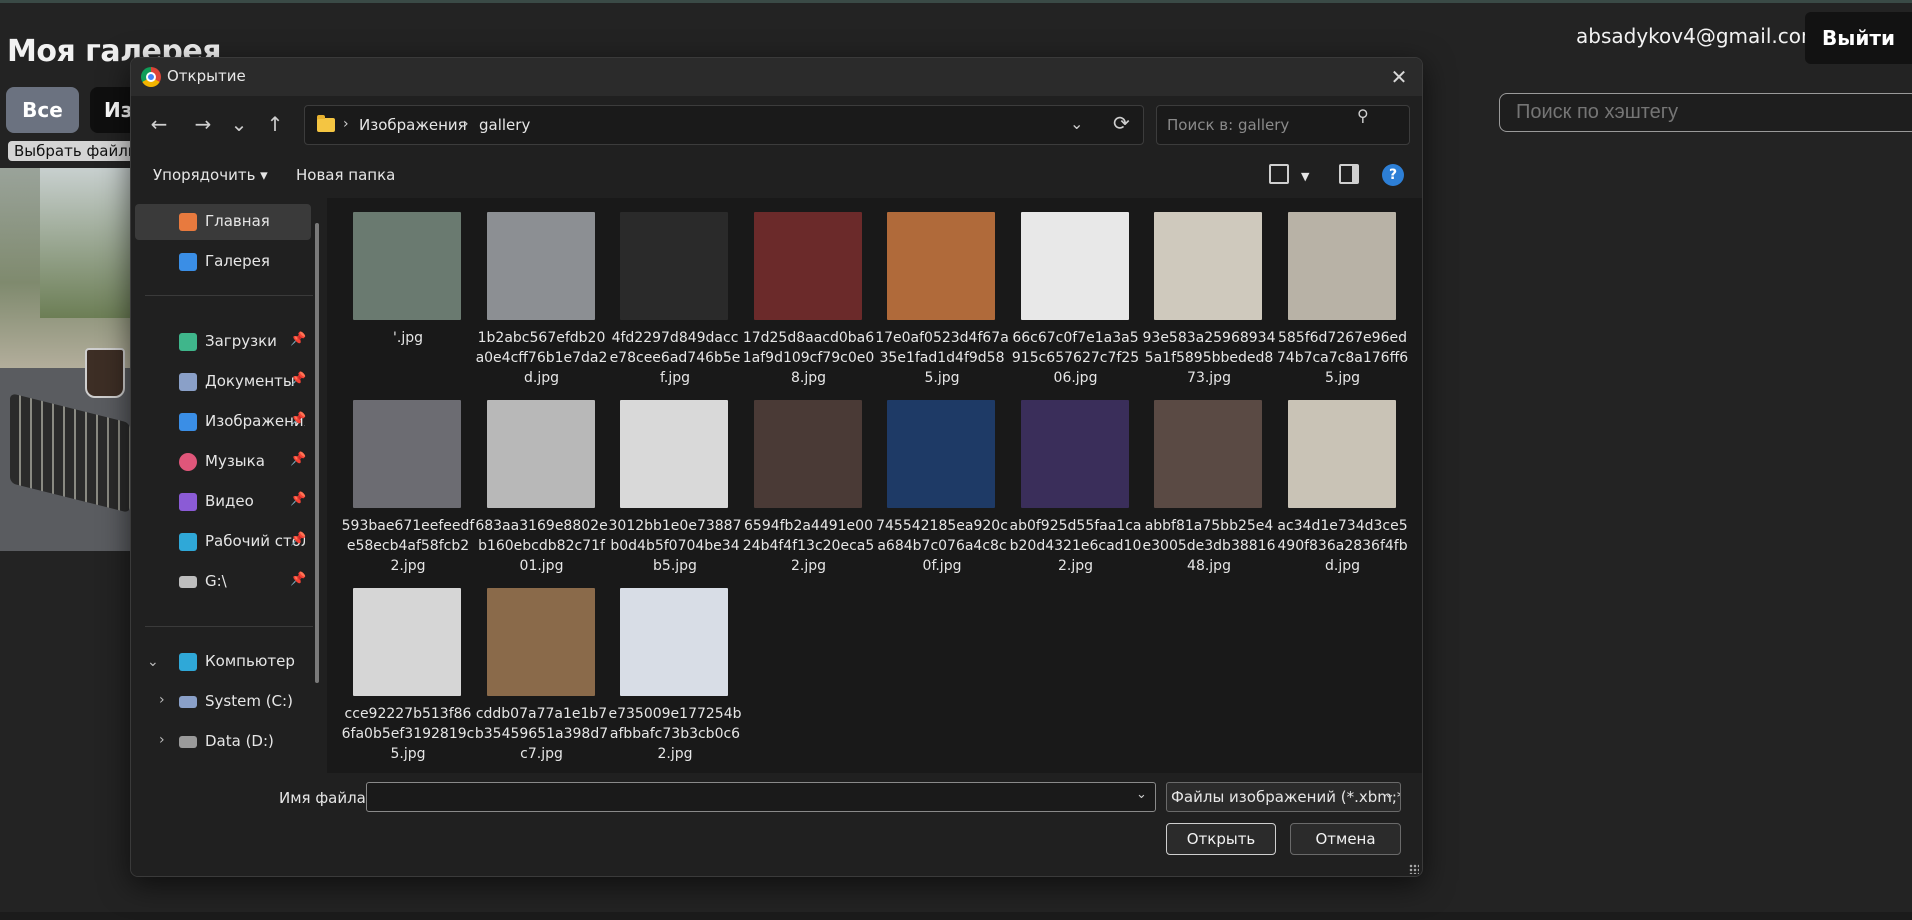 This screenshot has height=920, width=1912. Describe the element at coordinates (78, 151) in the screenshot. I see `choose-files-button: Выбрать файлы` at that location.